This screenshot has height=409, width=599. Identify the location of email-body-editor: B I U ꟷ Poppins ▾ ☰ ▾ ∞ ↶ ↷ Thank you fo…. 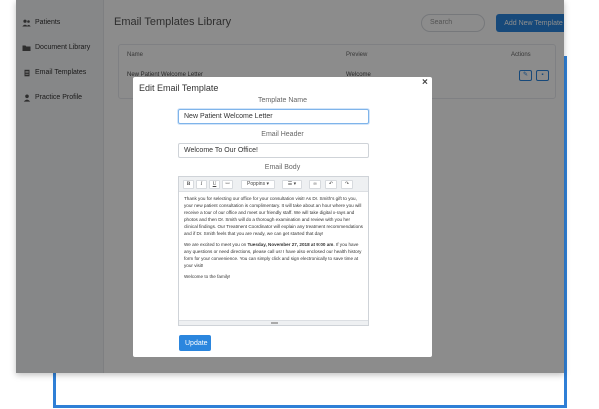
(273, 251).